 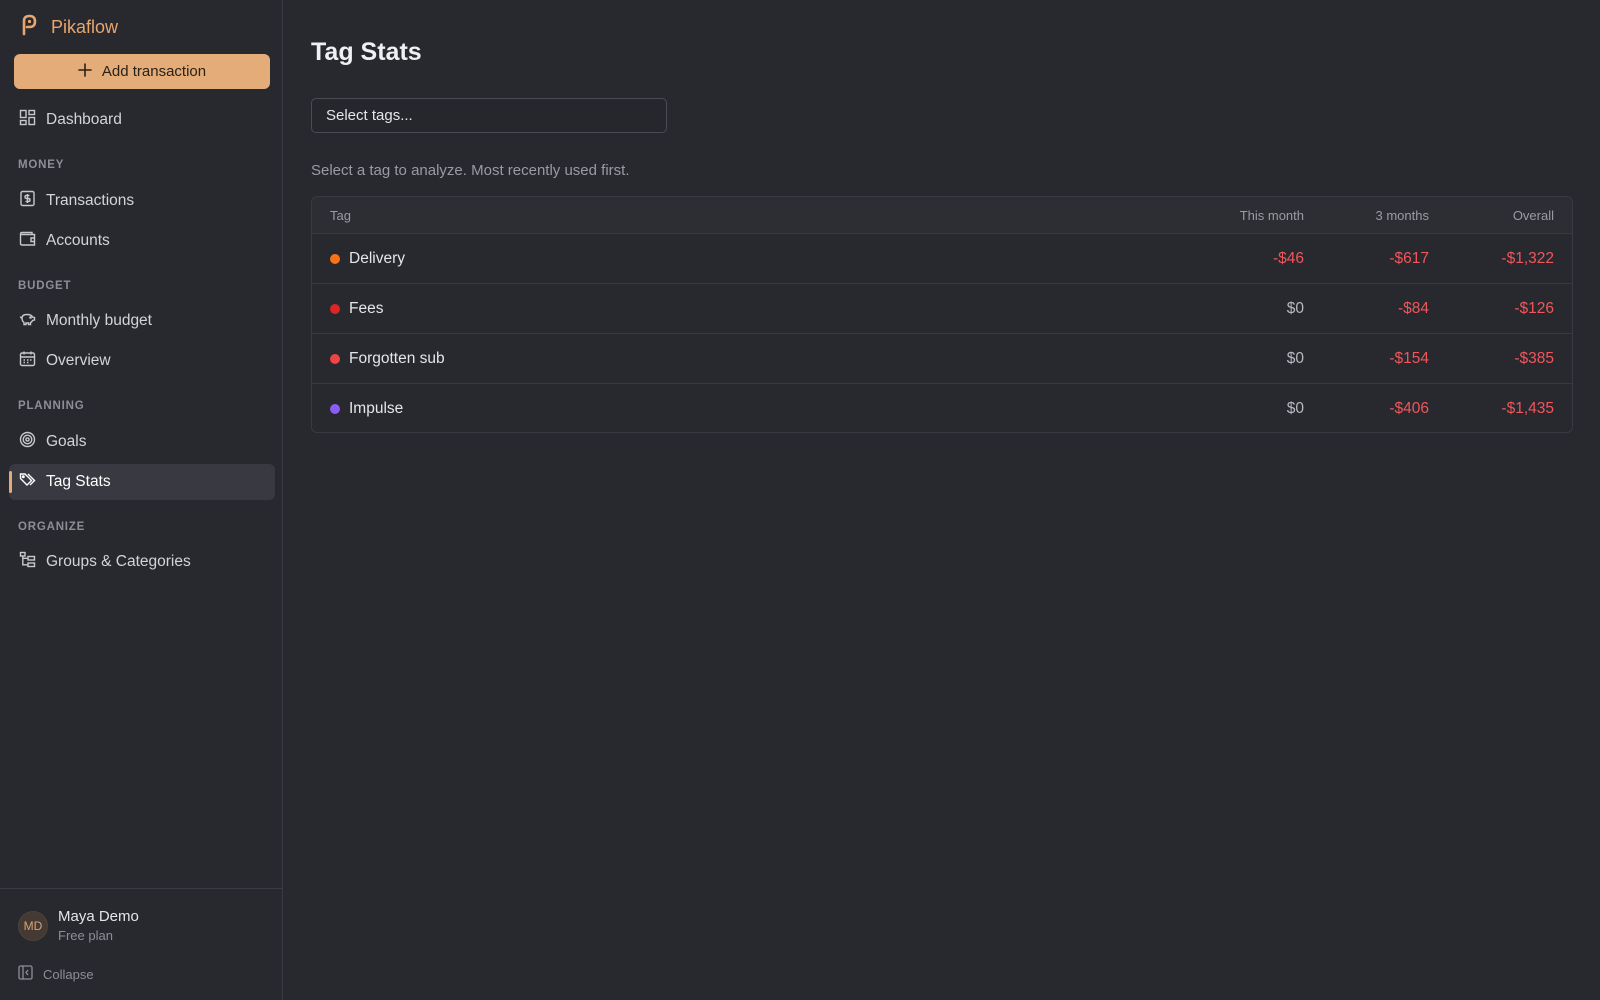 I want to click on header-overall: Overall, so click(x=1533, y=215).